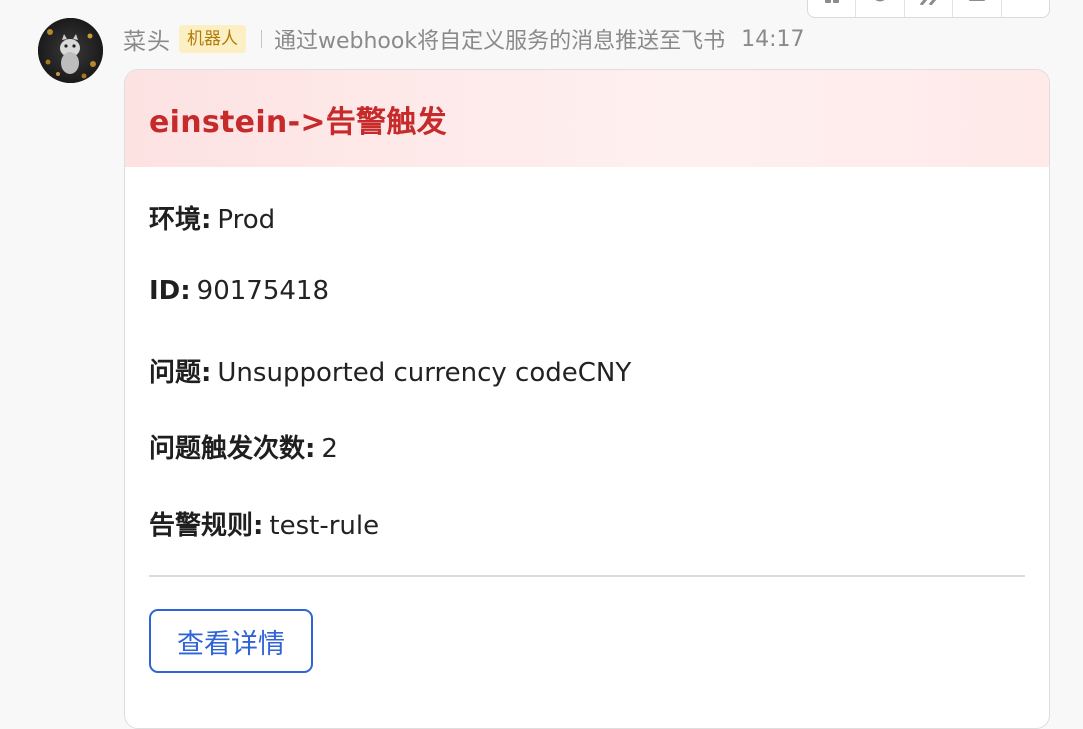 The width and height of the screenshot is (1083, 729). What do you see at coordinates (329, 449) in the screenshot?
I see `field-value: 2` at bounding box center [329, 449].